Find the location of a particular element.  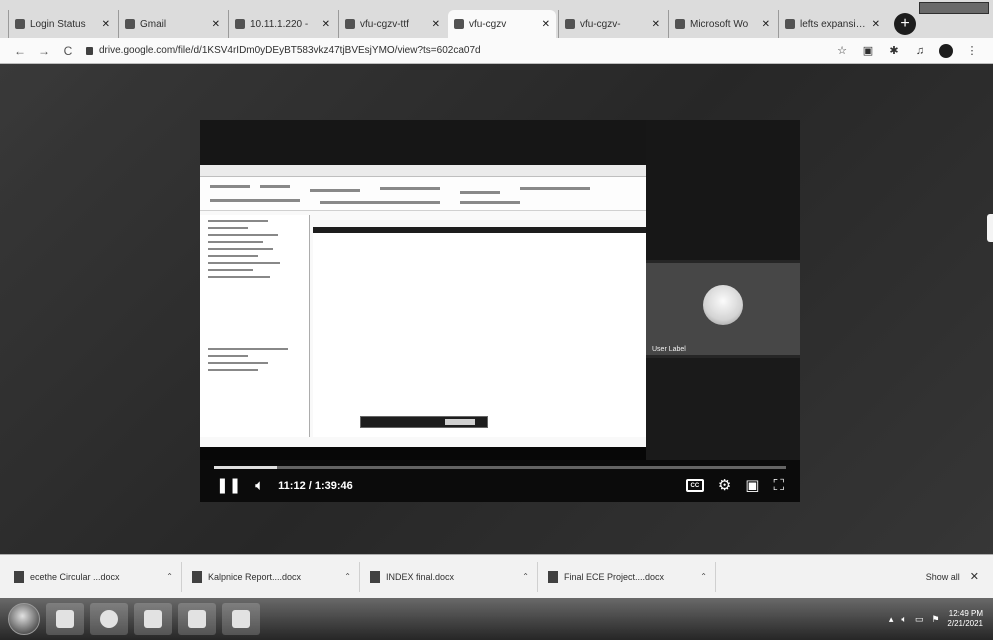

tab: 10.11.1.220 - ✕ is located at coordinates (282, 24).